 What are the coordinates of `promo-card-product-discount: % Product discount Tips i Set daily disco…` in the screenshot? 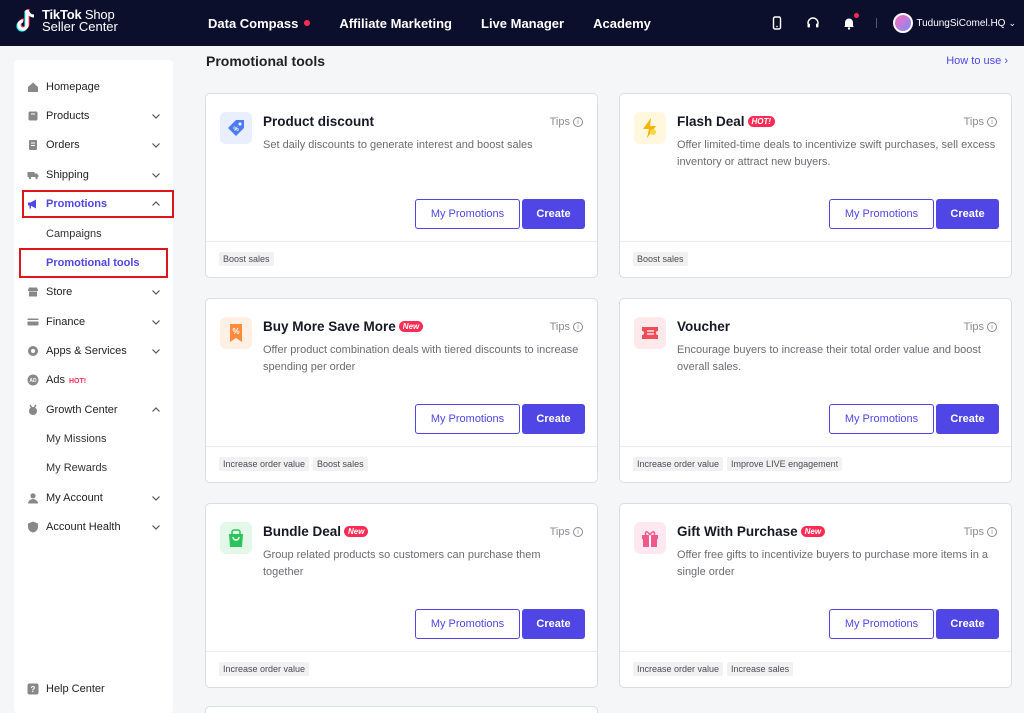 It's located at (401, 185).